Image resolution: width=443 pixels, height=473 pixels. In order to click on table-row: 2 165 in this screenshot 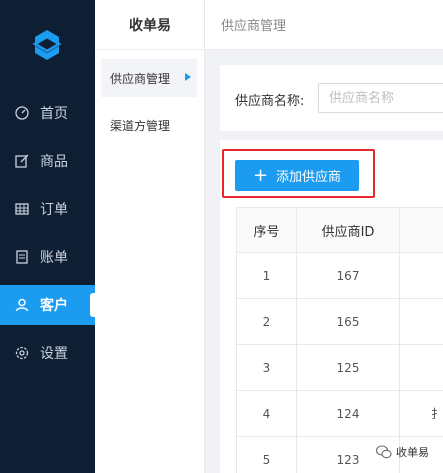, I will do `click(339, 322)`.